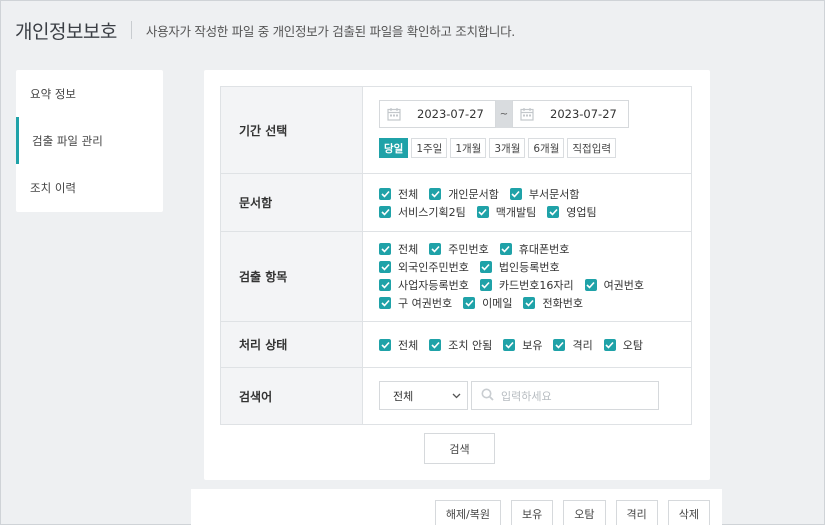 This screenshot has width=825, height=525. What do you see at coordinates (89, 187) in the screenshot?
I see `sidebar-item-action-history: 조치 이력` at bounding box center [89, 187].